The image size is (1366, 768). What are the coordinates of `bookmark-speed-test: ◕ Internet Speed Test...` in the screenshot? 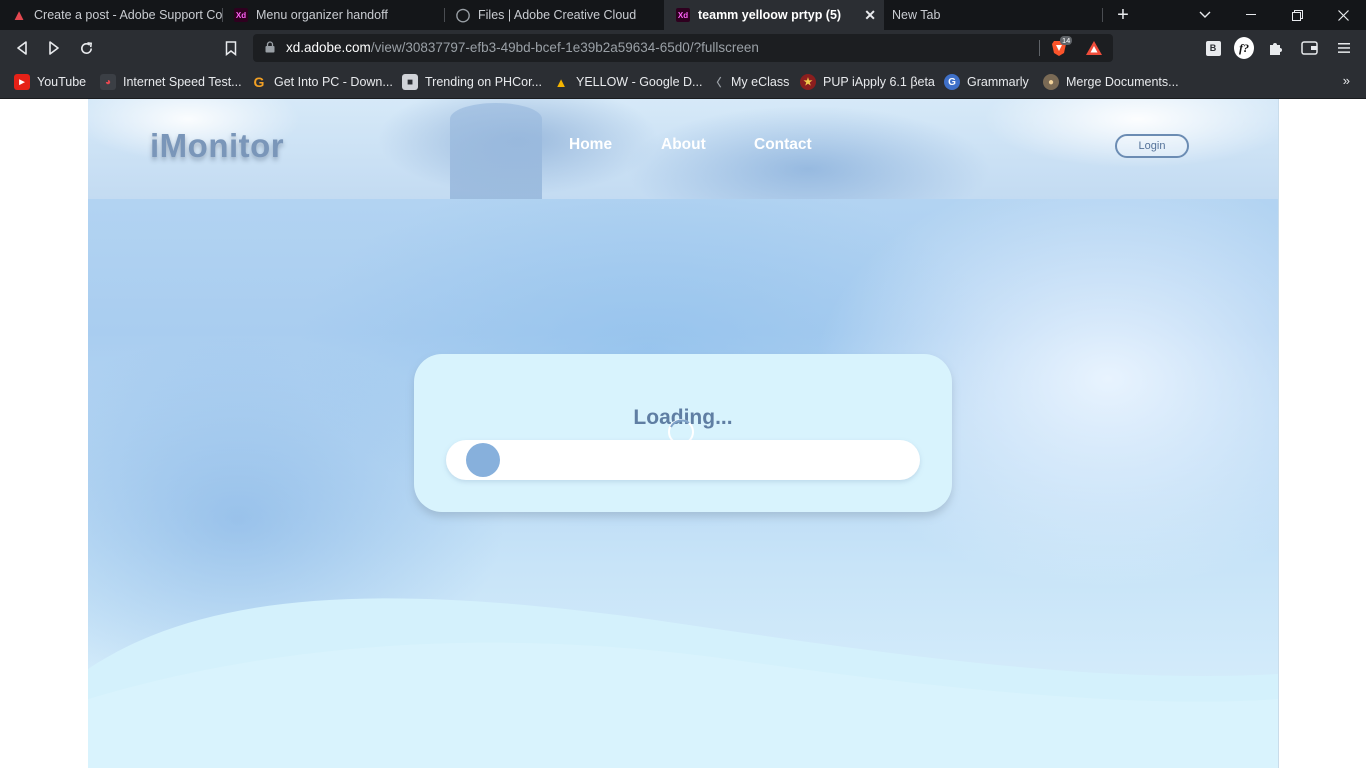 It's located at (171, 82).